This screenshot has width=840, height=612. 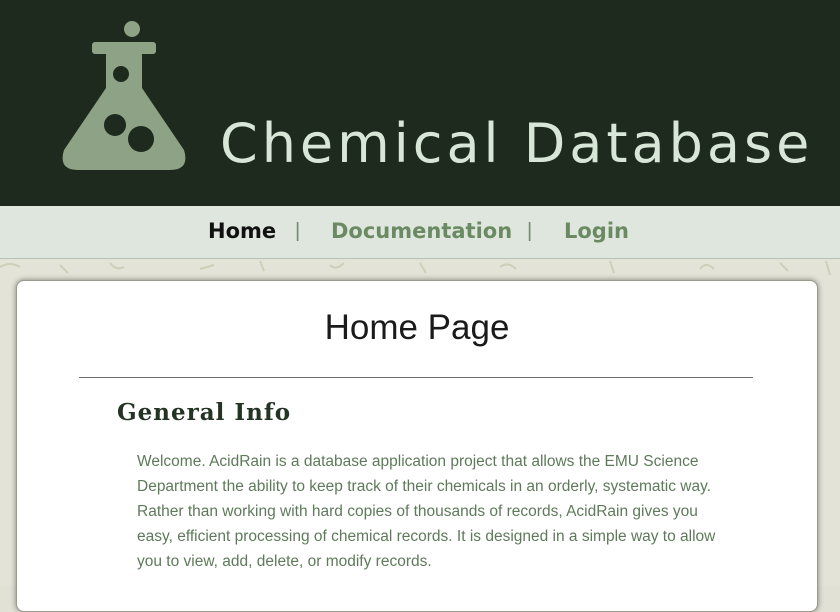 I want to click on nav-home-link: Home, so click(x=242, y=231).